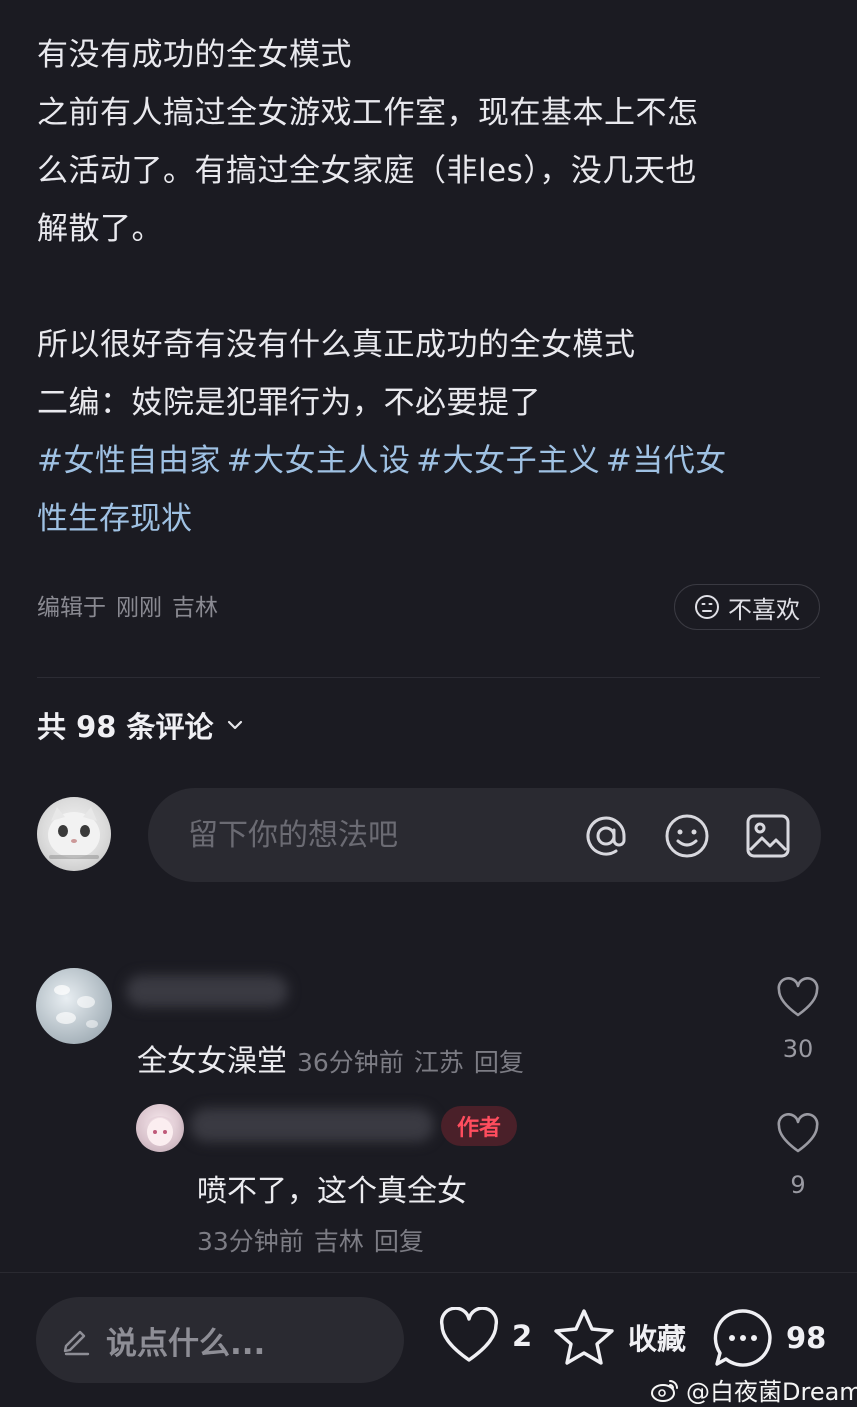 The height and width of the screenshot is (1407, 857). I want to click on dislike-button: 不喜欢, so click(747, 607).